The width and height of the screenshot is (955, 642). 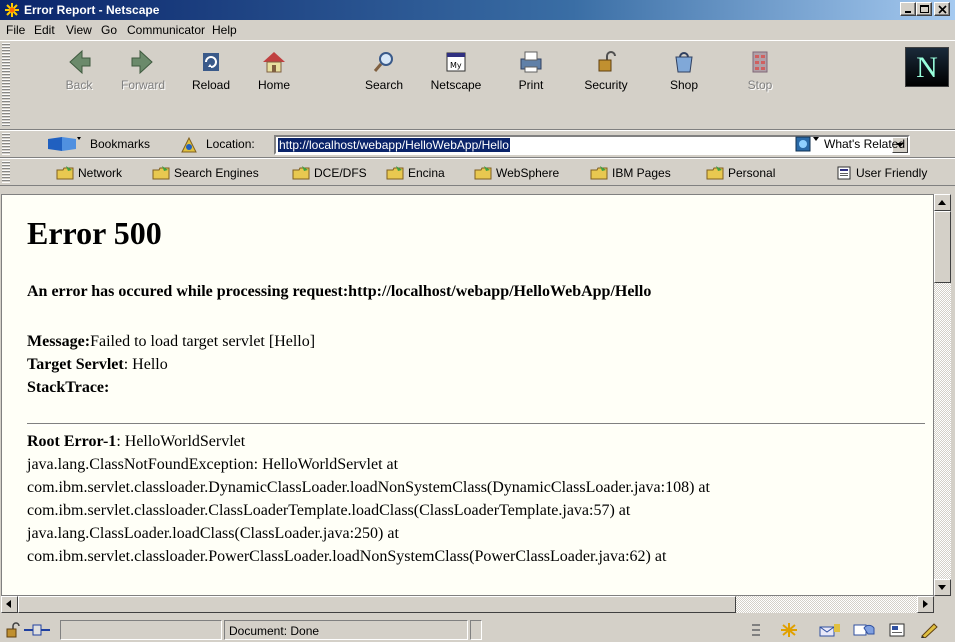 I want to click on folder-websphere: WebSphere, so click(x=516, y=173).